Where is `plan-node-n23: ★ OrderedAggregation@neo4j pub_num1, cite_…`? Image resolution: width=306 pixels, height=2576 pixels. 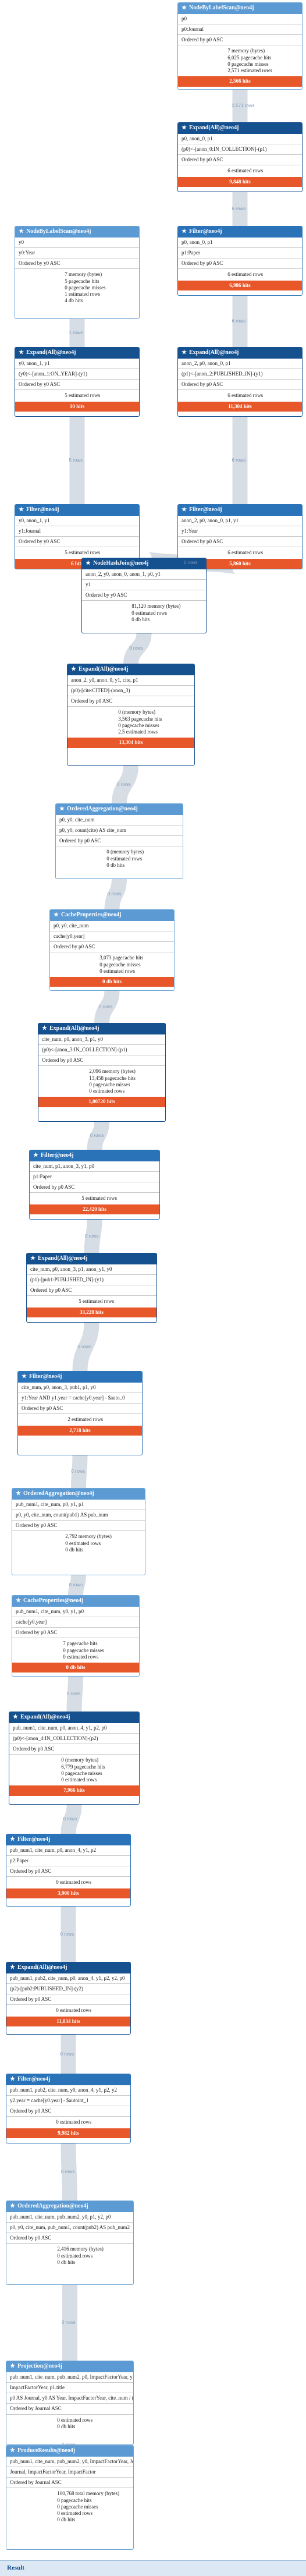 plan-node-n23: ★ OrderedAggregation@neo4j pub_num1, cite_… is located at coordinates (70, 2243).